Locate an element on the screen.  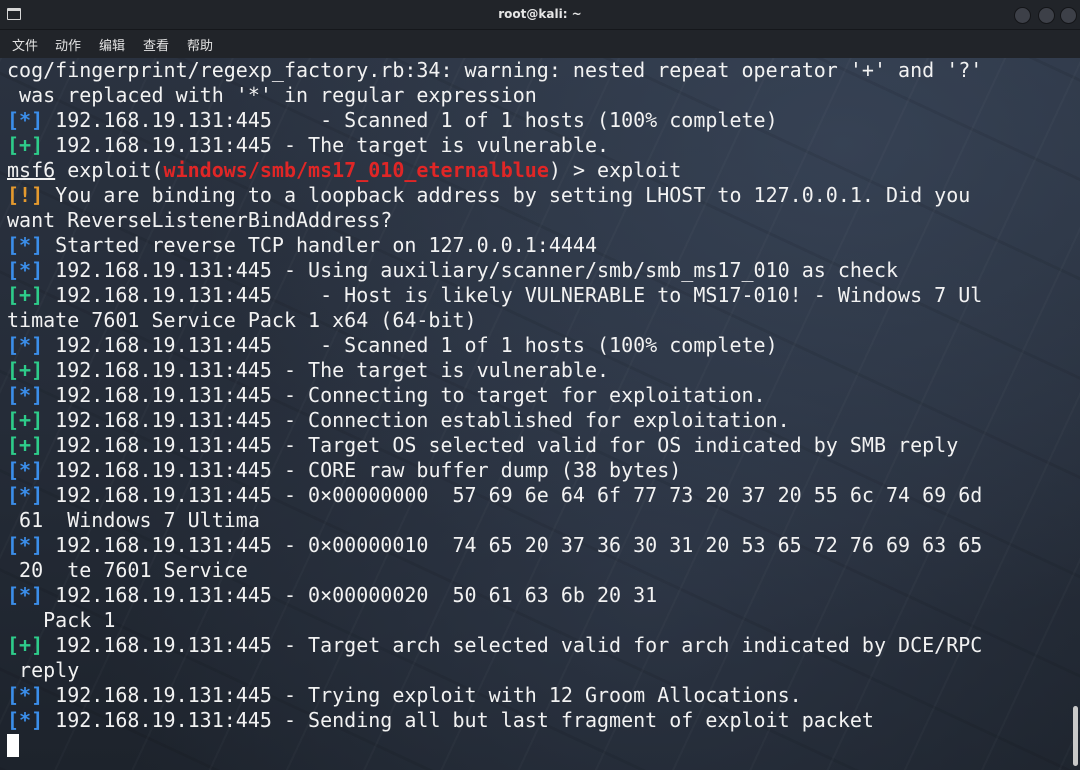
terminal-input-line is located at coordinates (494, 745).